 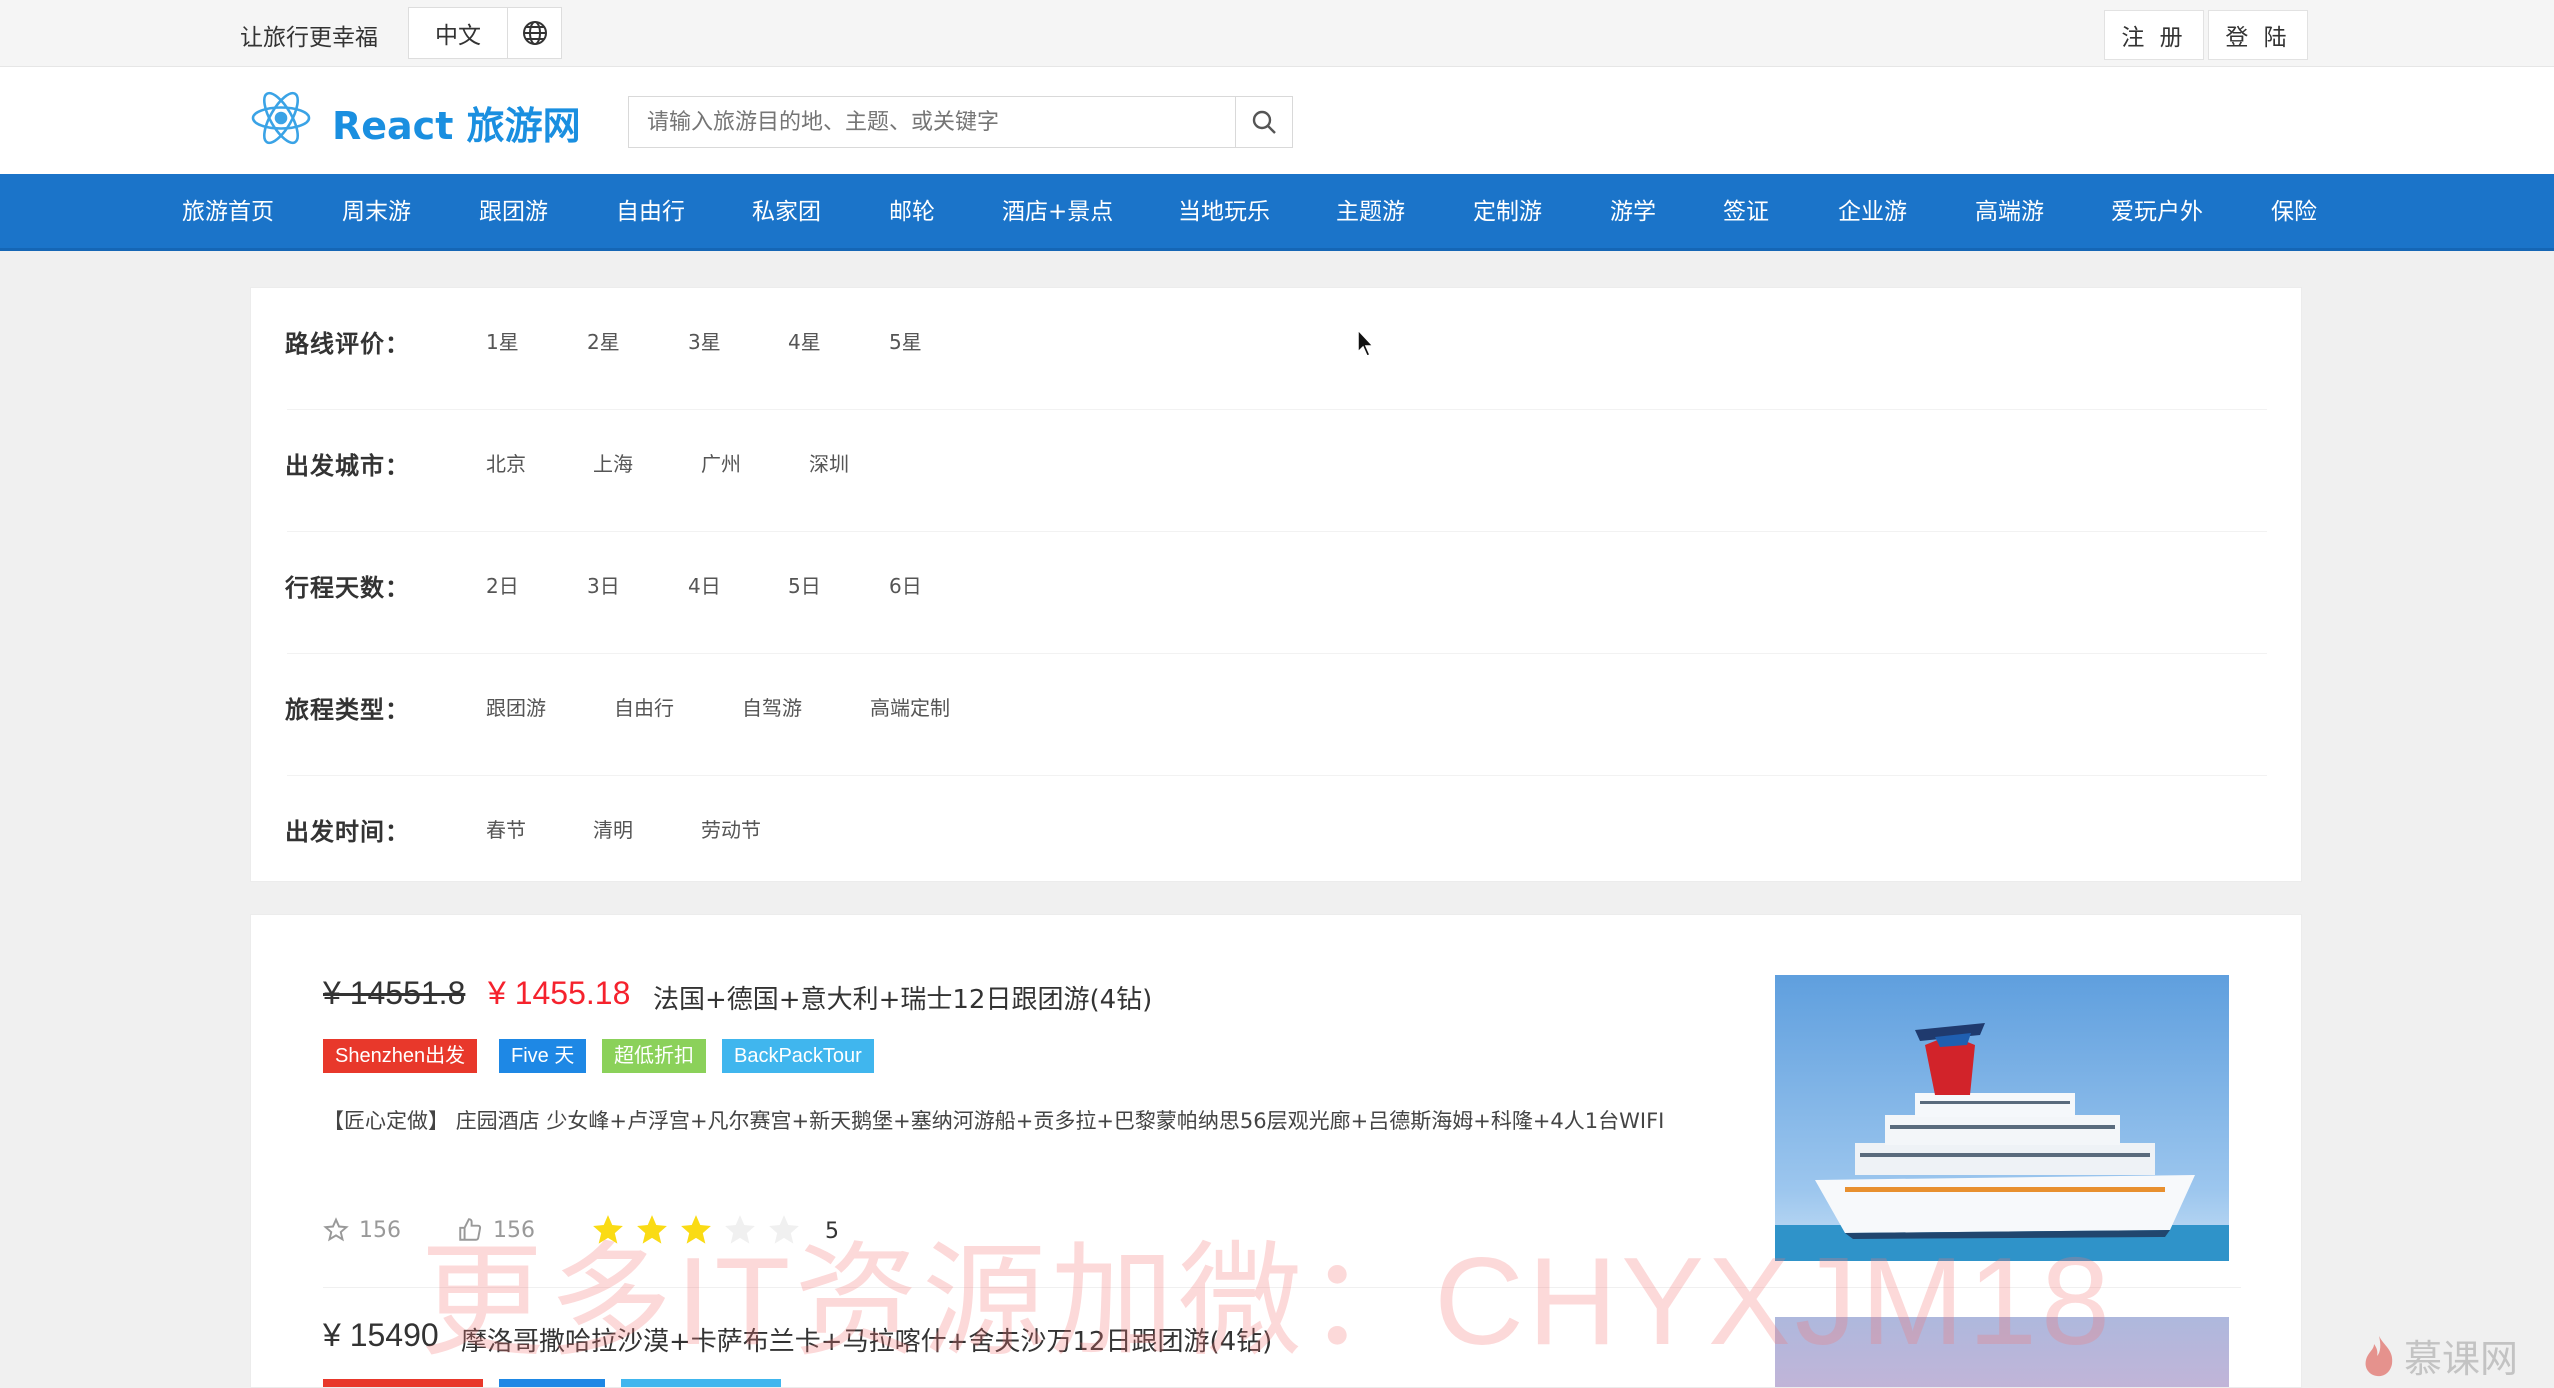 What do you see at coordinates (309, 38) in the screenshot?
I see `slogan: 让旅行更幸福` at bounding box center [309, 38].